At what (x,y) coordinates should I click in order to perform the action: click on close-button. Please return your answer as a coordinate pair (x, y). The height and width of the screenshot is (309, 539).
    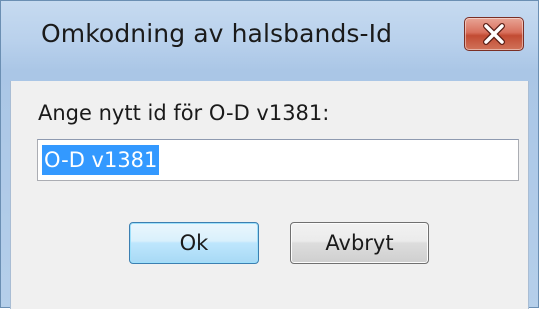
    Looking at the image, I should click on (494, 34).